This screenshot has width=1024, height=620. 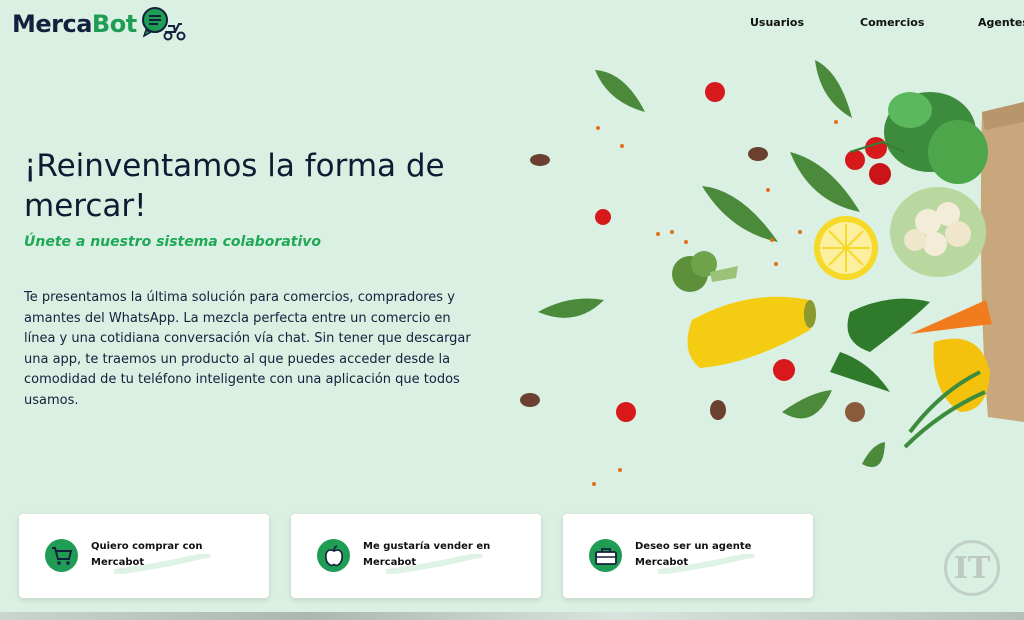 I want to click on watermark-logo: IT, so click(x=972, y=568).